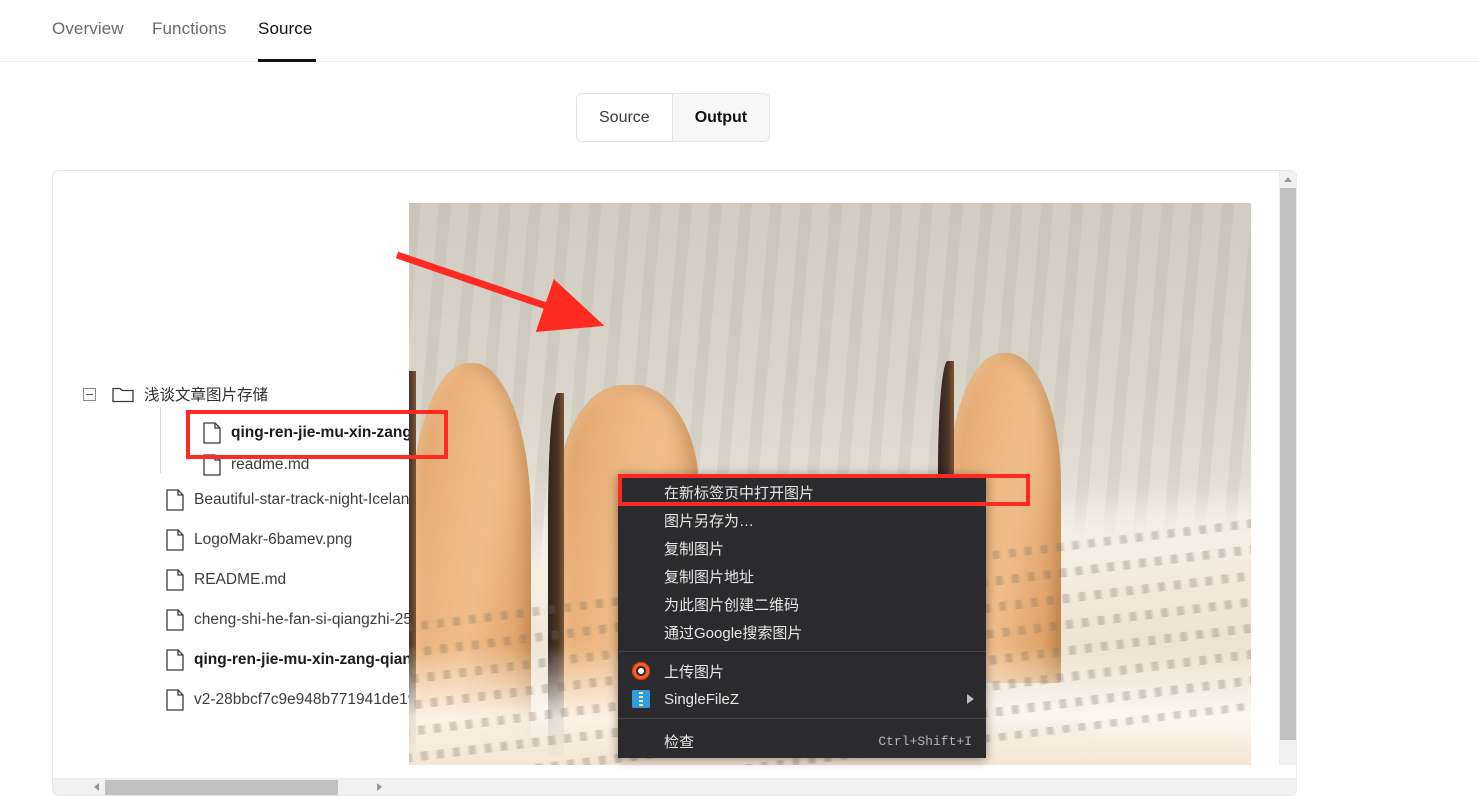  I want to click on vertical-scrollbar, so click(1287, 468).